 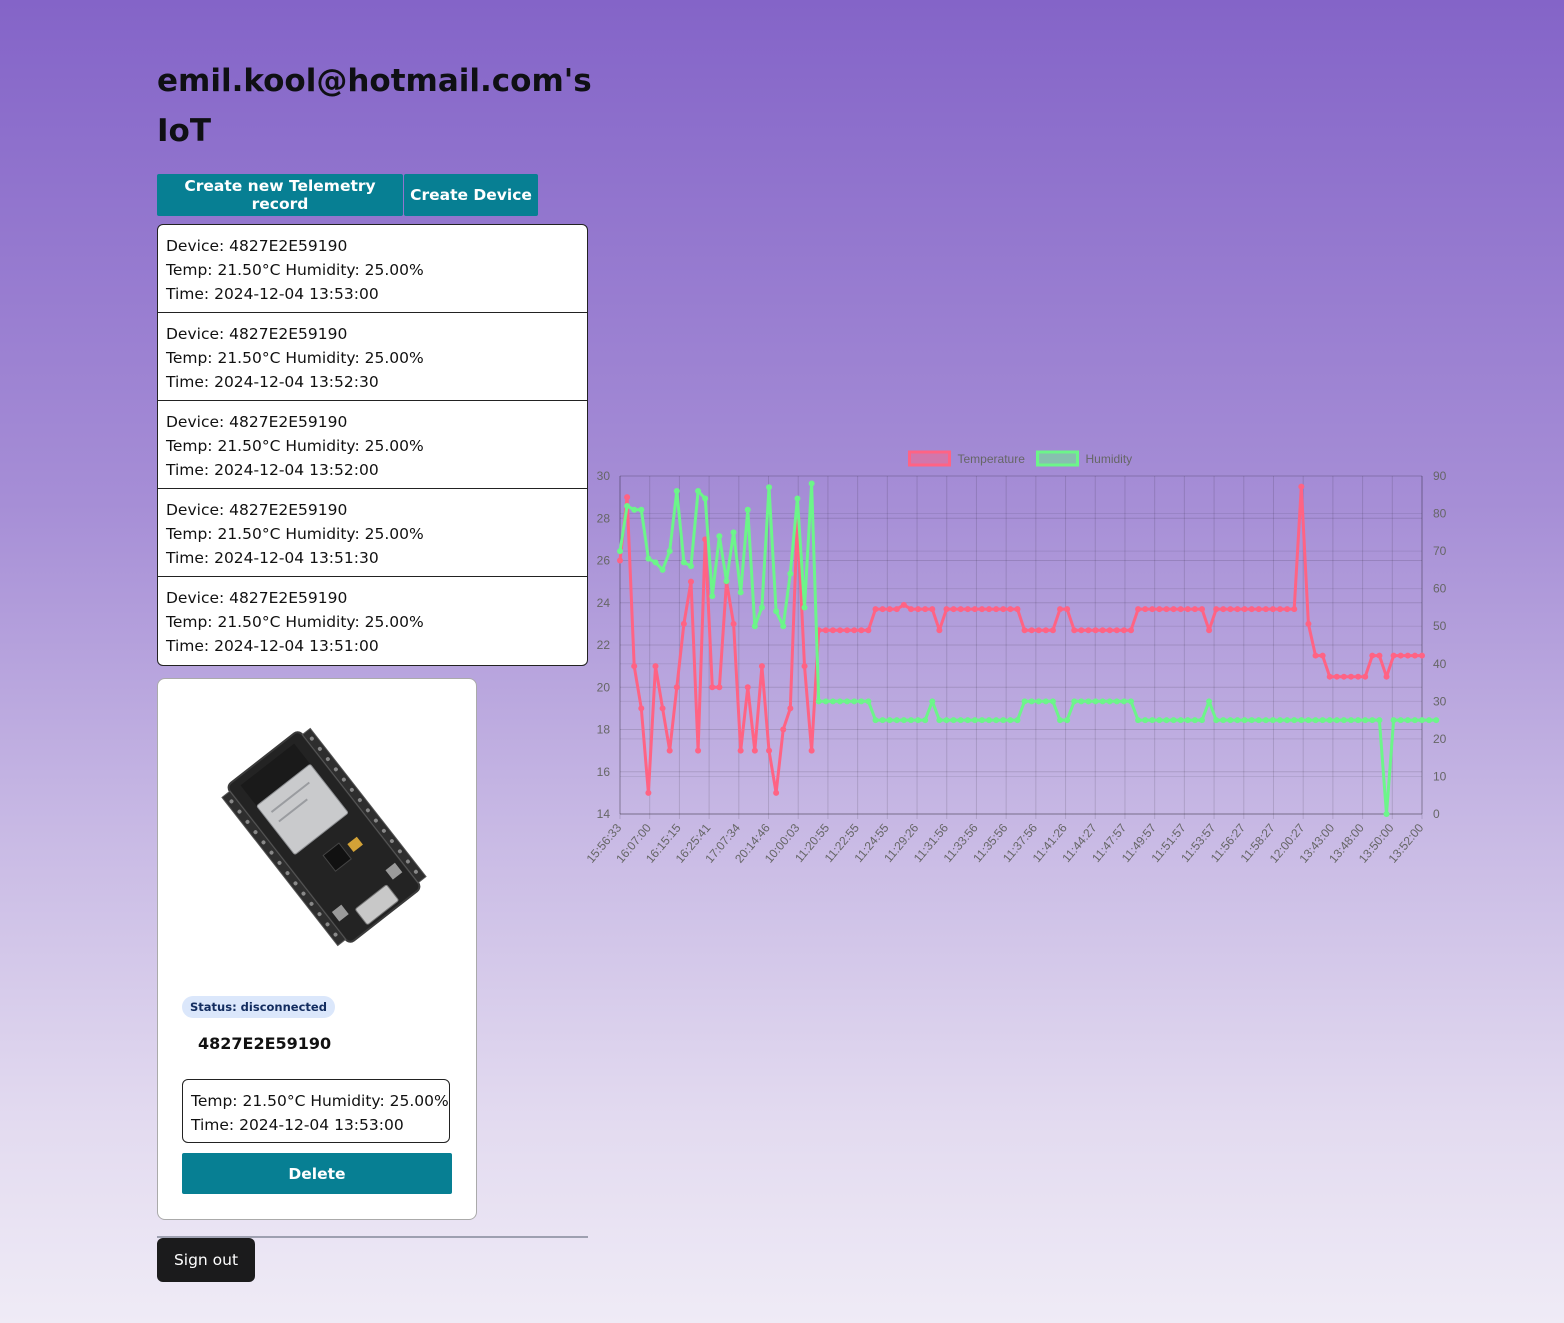 What do you see at coordinates (1109, 459) in the screenshot?
I see `legend-humidity-label: Humidity` at bounding box center [1109, 459].